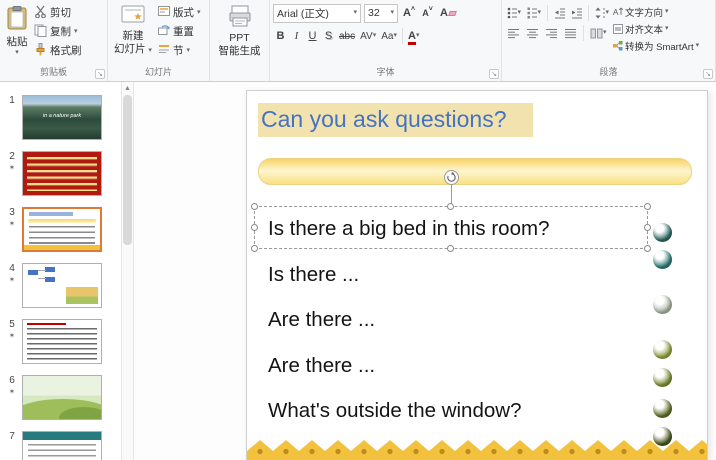 The height and width of the screenshot is (460, 716). I want to click on bold-button: B, so click(280, 36).